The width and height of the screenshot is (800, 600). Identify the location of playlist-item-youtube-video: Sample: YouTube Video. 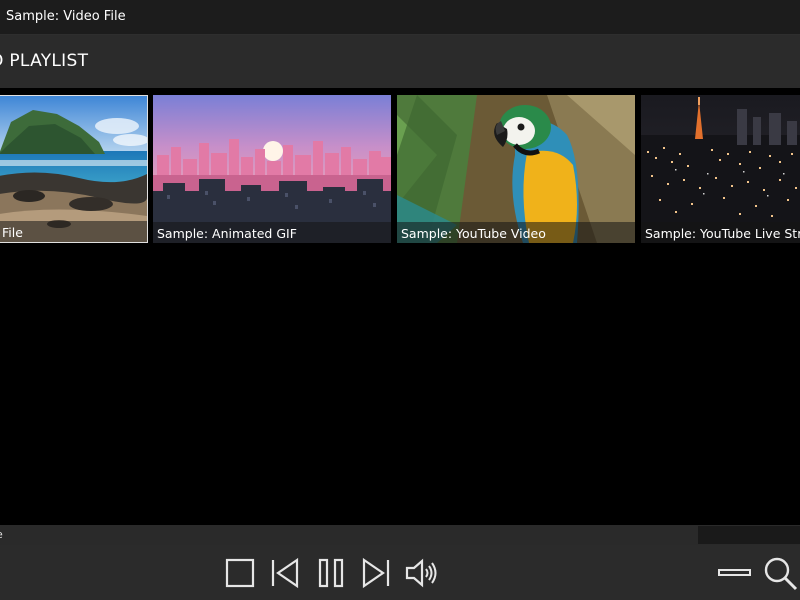
(516, 169).